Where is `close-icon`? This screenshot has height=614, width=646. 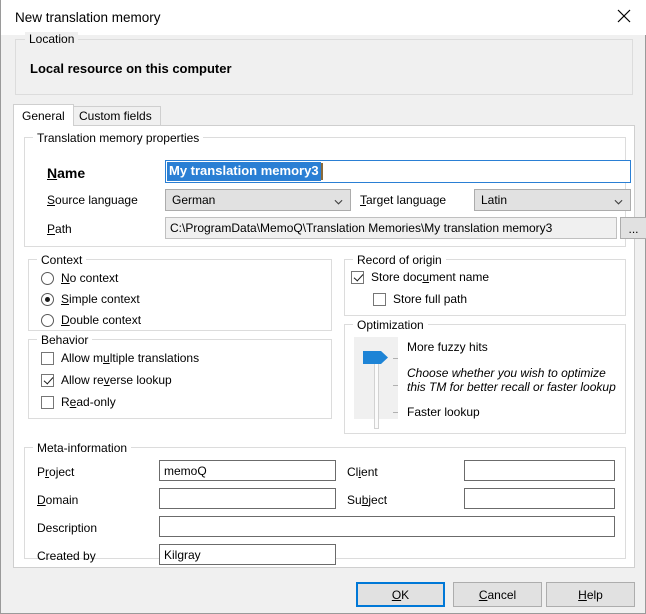
close-icon is located at coordinates (624, 16).